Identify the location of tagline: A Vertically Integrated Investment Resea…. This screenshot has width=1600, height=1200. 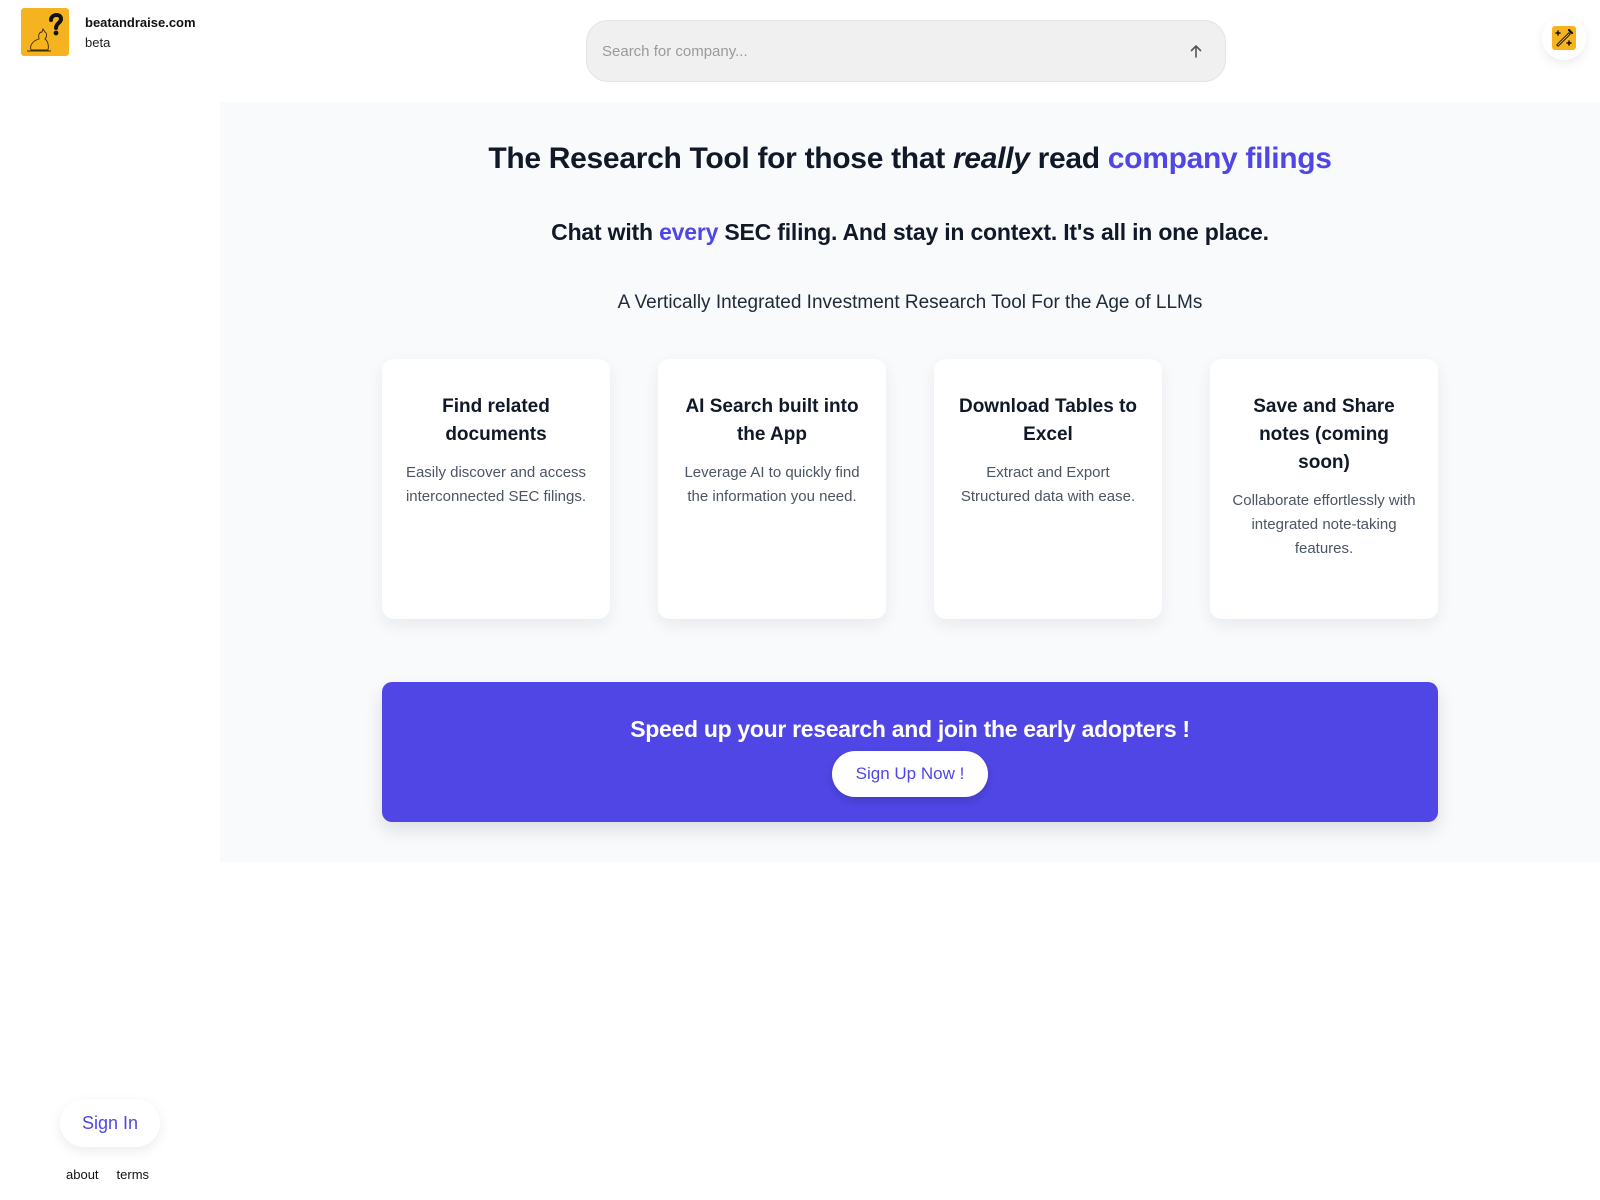
(910, 302).